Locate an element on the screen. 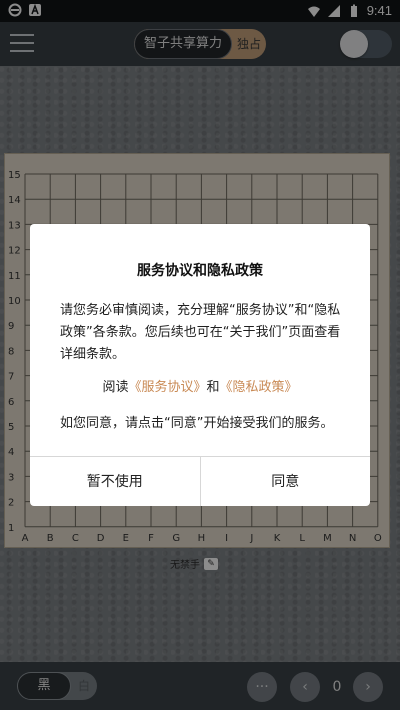  next-move-button: › is located at coordinates (368, 687).